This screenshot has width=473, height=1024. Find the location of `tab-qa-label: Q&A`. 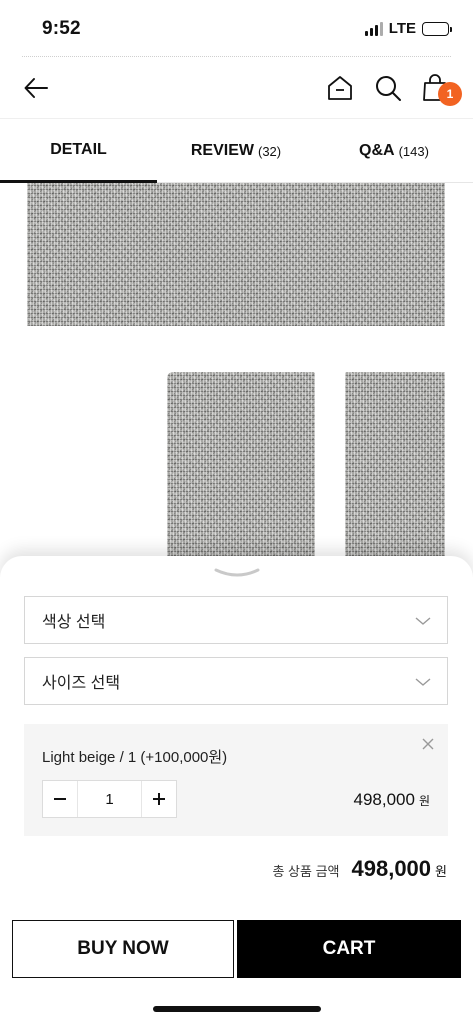

tab-qa-label: Q&A is located at coordinates (377, 150).